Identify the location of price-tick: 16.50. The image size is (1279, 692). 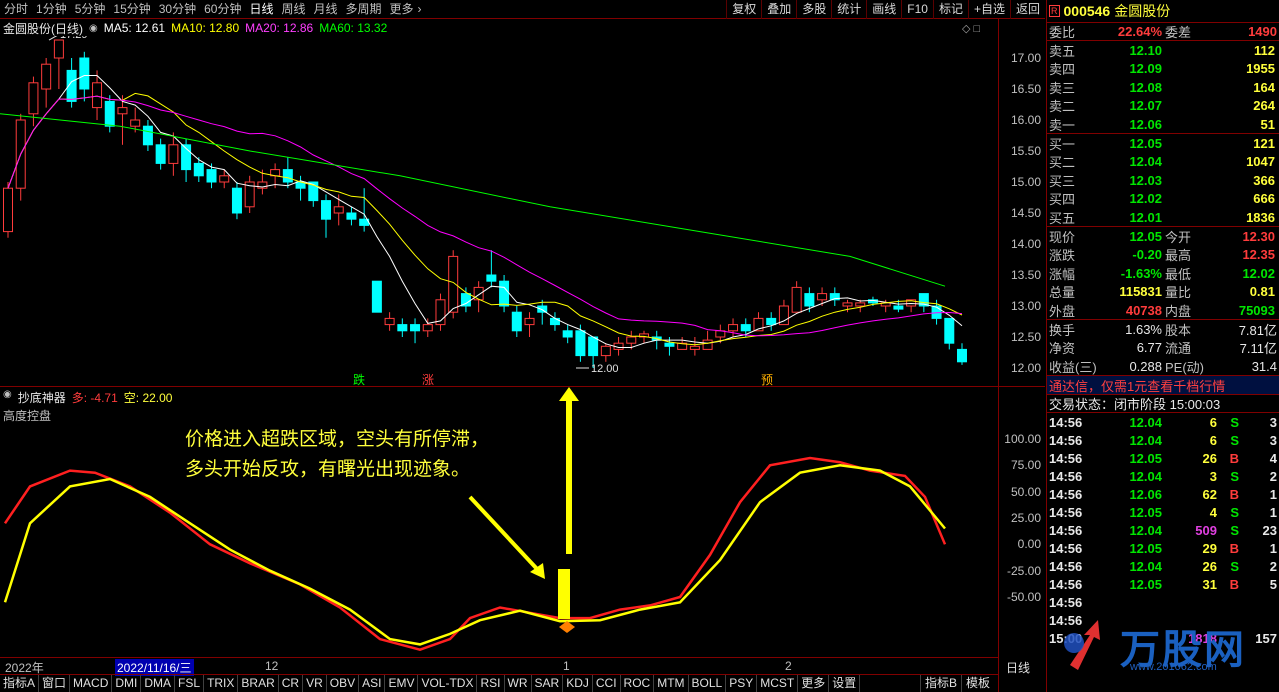
(1025, 89).